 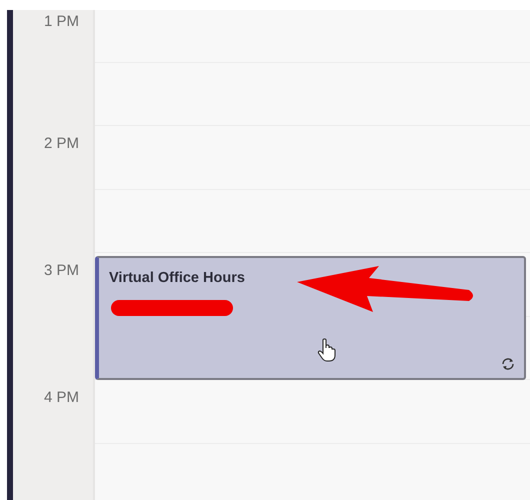 What do you see at coordinates (177, 278) in the screenshot?
I see `event-title: Virtual Office Hours` at bounding box center [177, 278].